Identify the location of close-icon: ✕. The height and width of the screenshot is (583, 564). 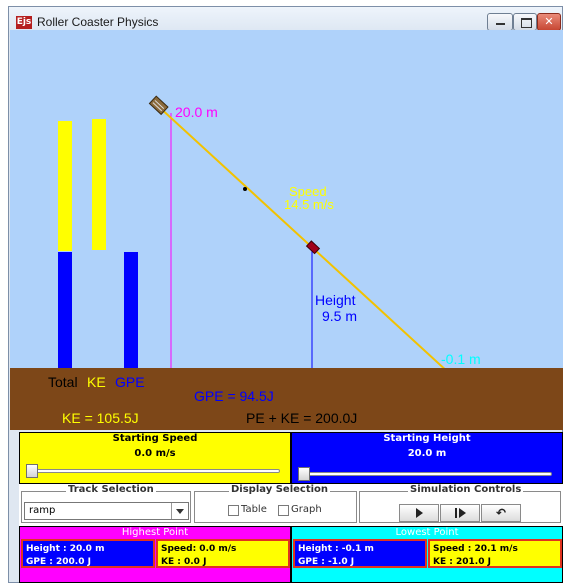
(549, 21).